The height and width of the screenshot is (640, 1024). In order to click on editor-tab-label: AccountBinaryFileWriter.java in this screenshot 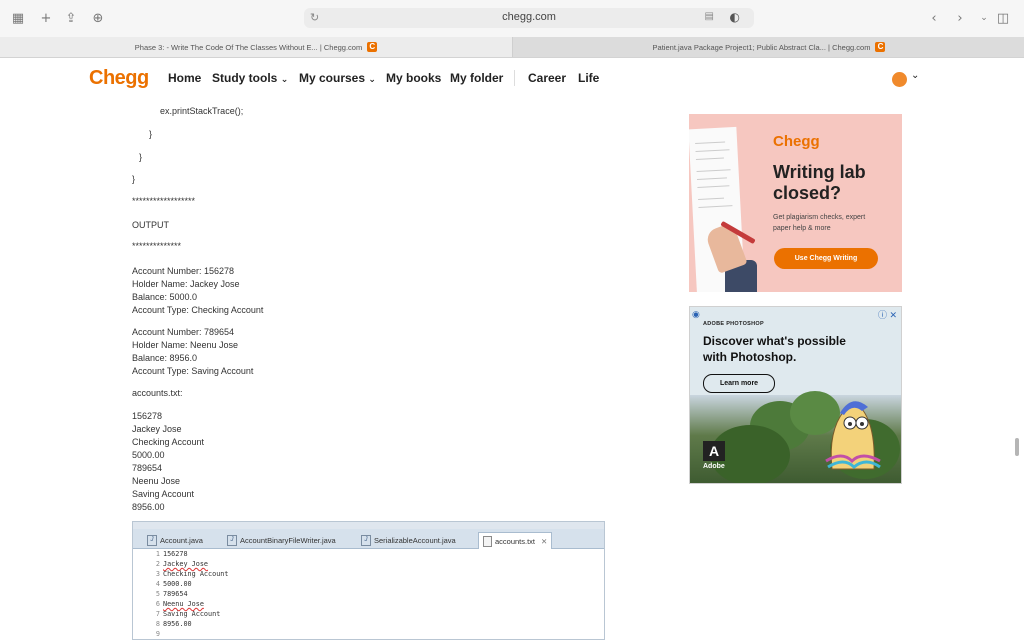, I will do `click(288, 540)`.